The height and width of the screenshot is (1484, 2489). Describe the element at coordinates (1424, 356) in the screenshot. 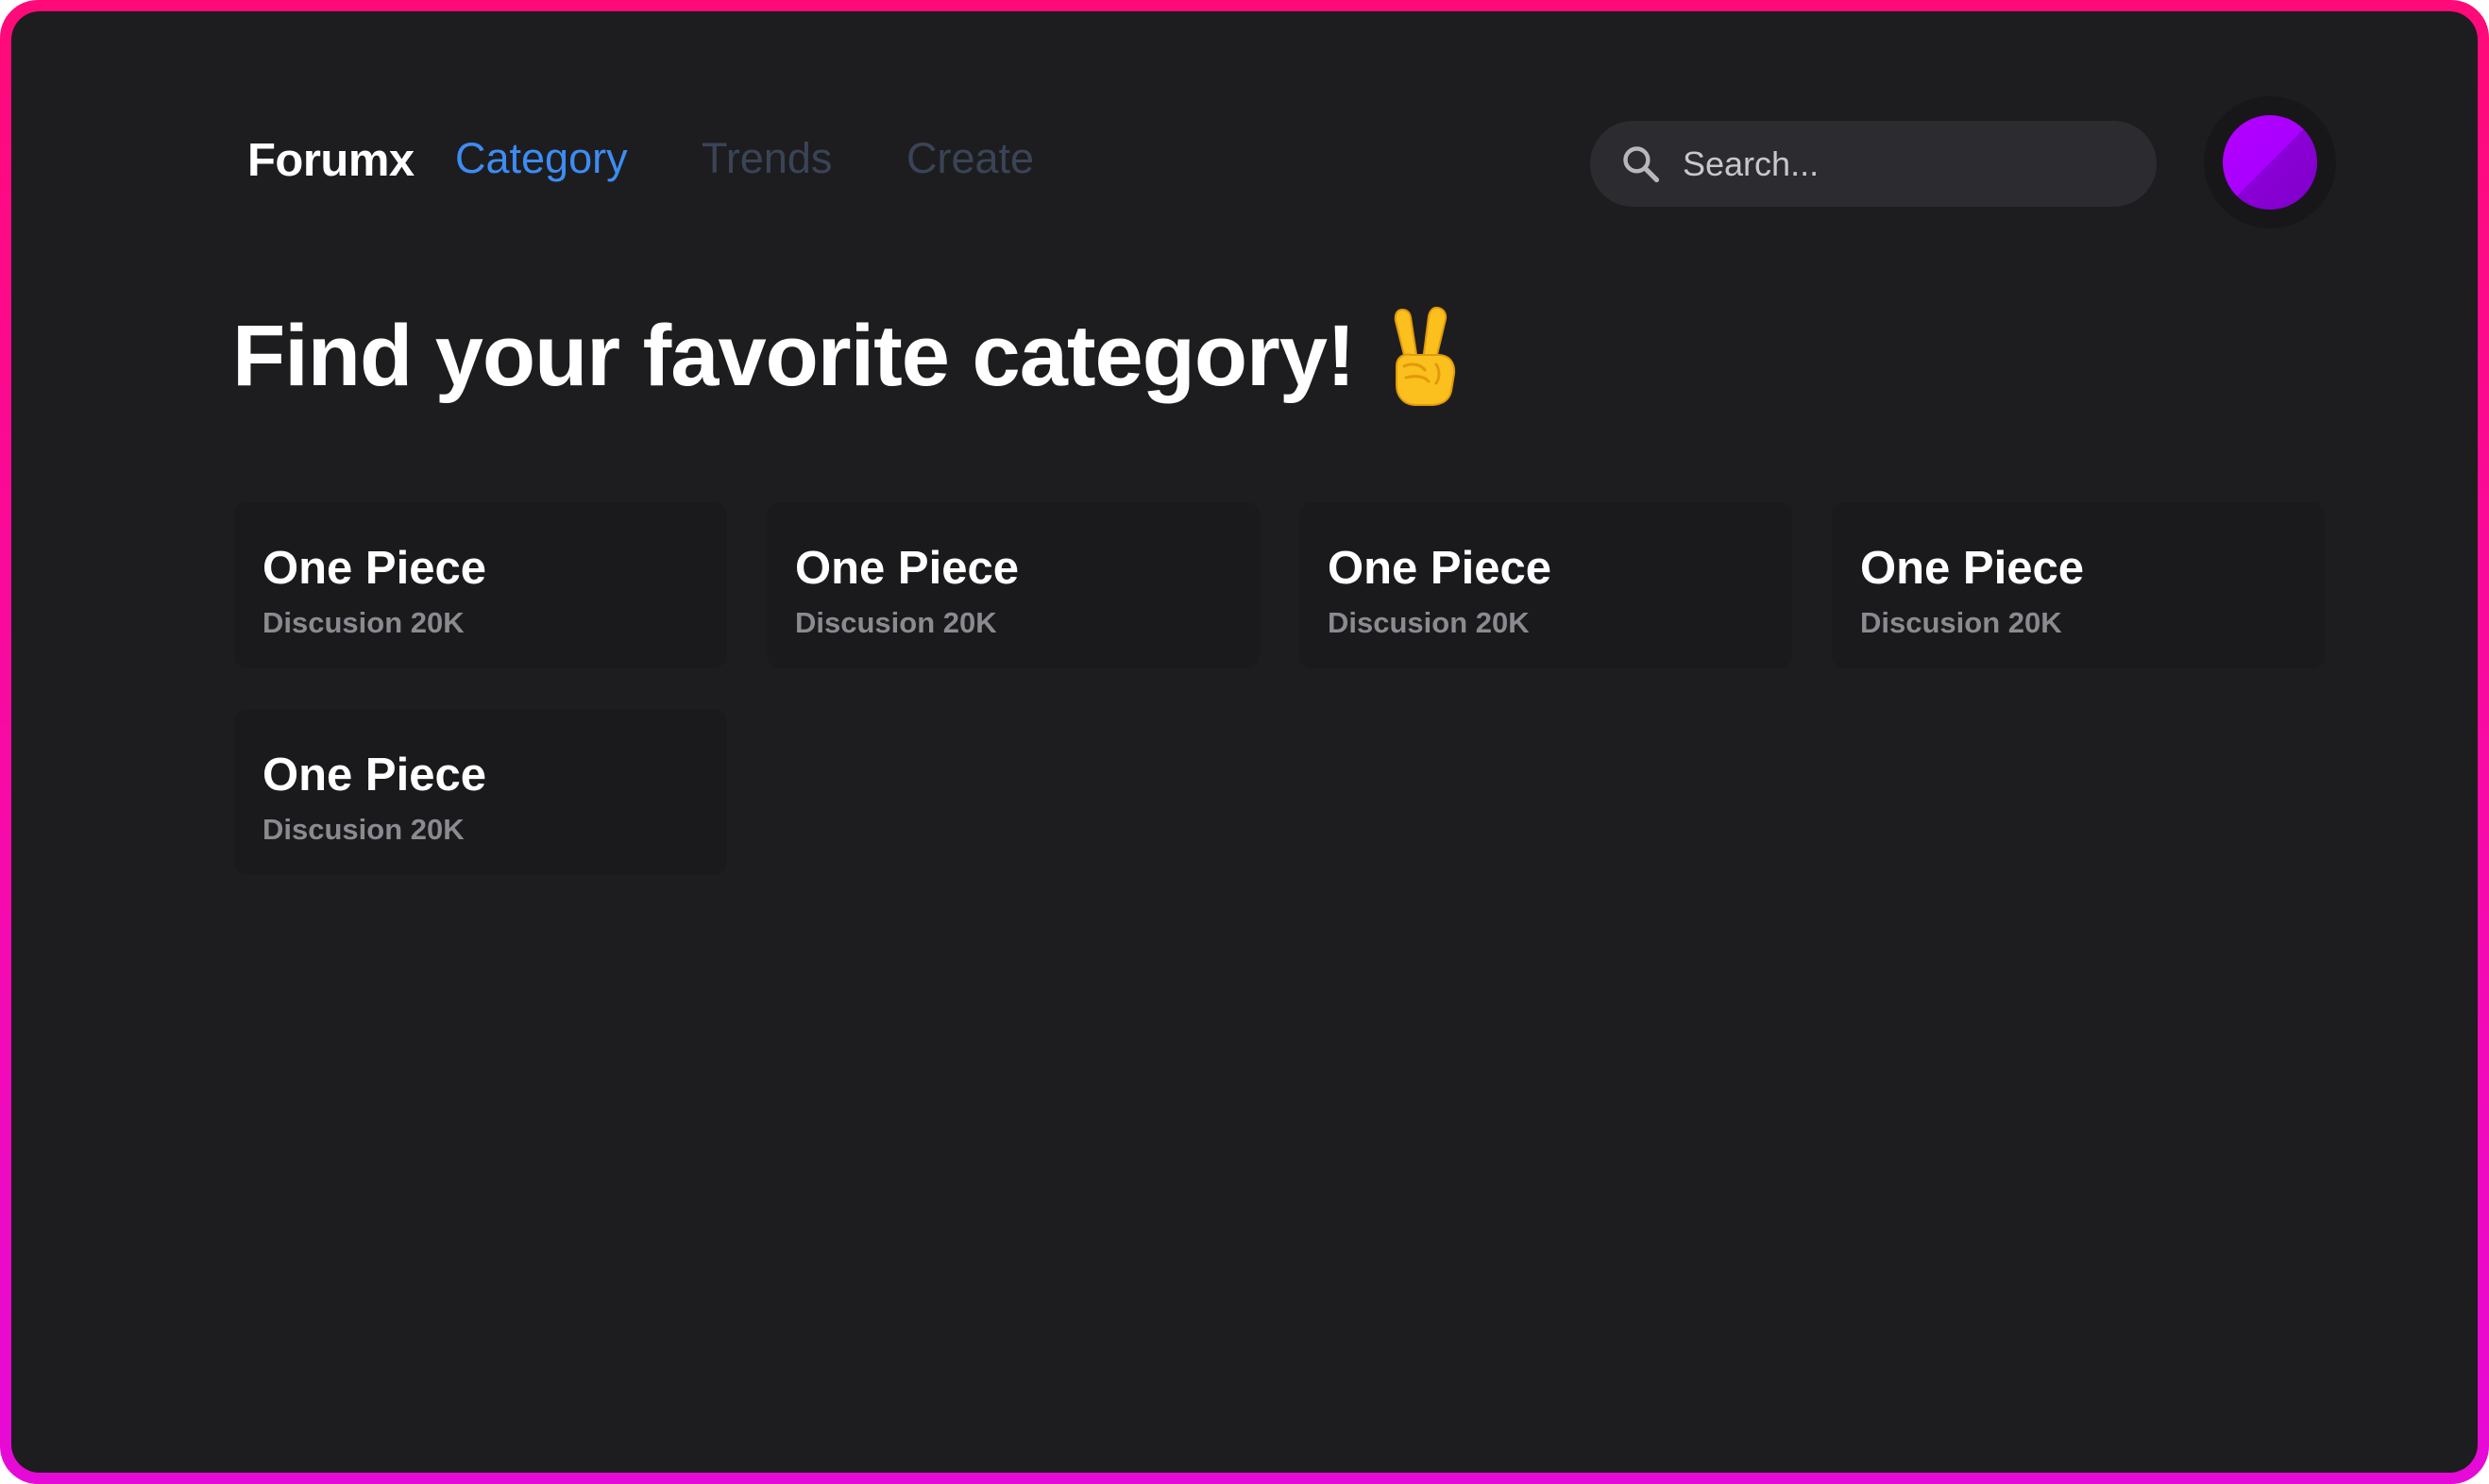

I see `victory-hand-emoji` at that location.